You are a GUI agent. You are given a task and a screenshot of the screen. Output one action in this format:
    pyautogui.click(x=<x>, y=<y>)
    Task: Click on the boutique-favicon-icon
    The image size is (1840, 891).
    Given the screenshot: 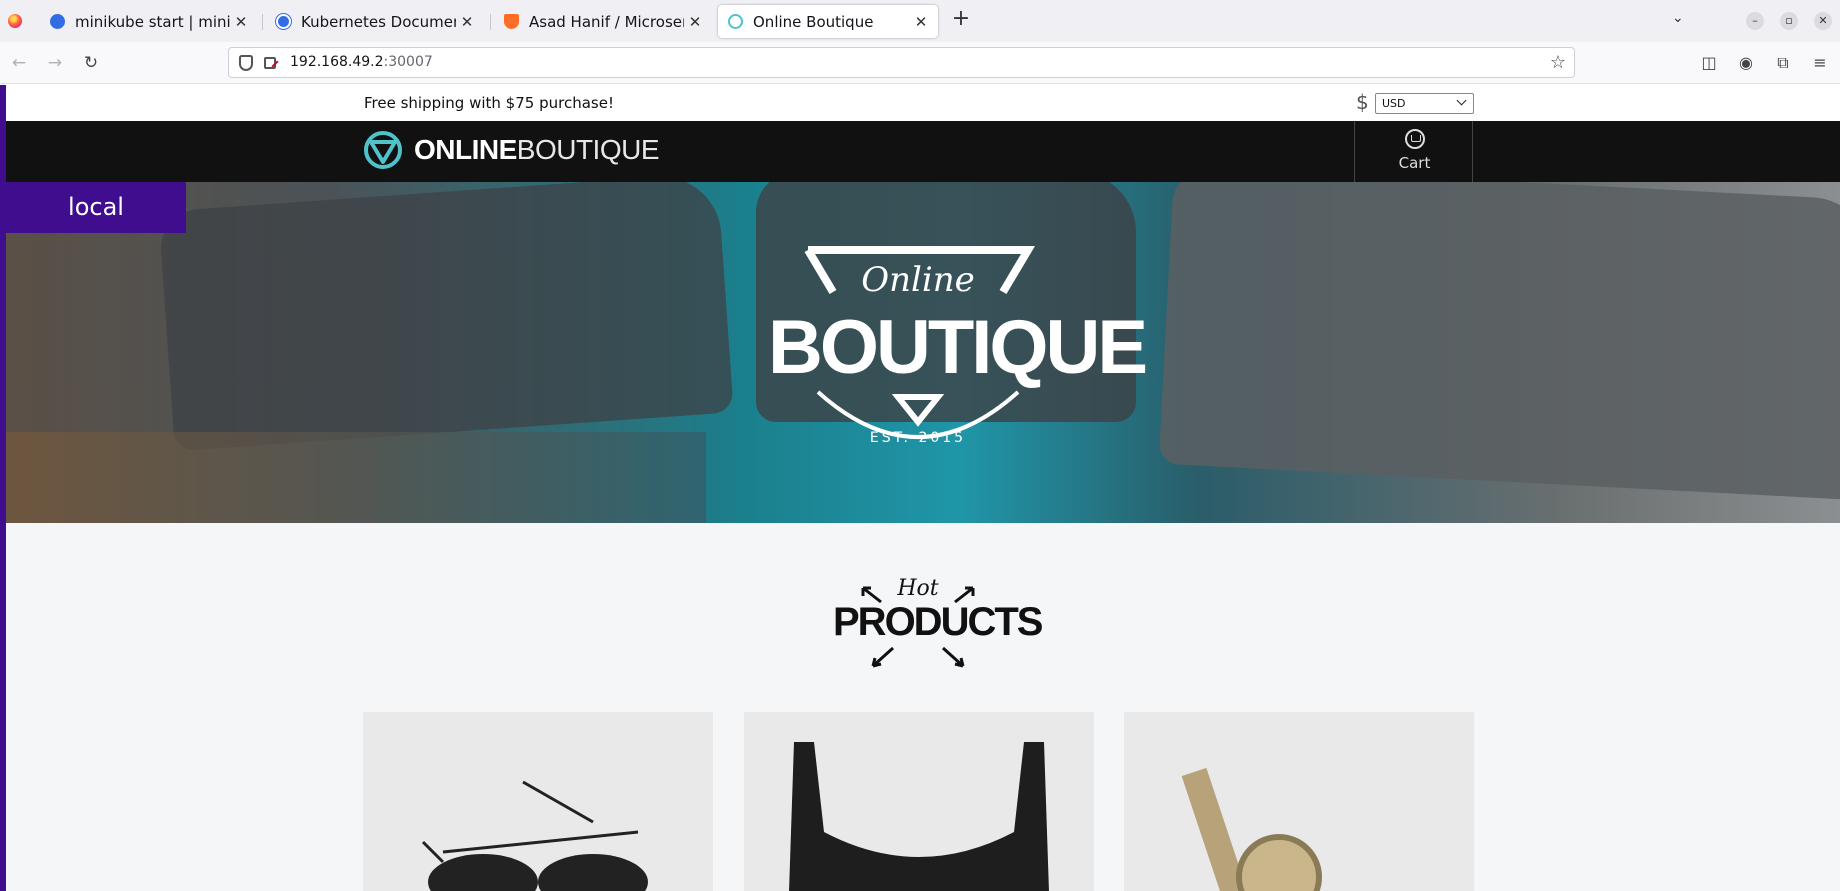 What is the action you would take?
    pyautogui.click(x=735, y=21)
    